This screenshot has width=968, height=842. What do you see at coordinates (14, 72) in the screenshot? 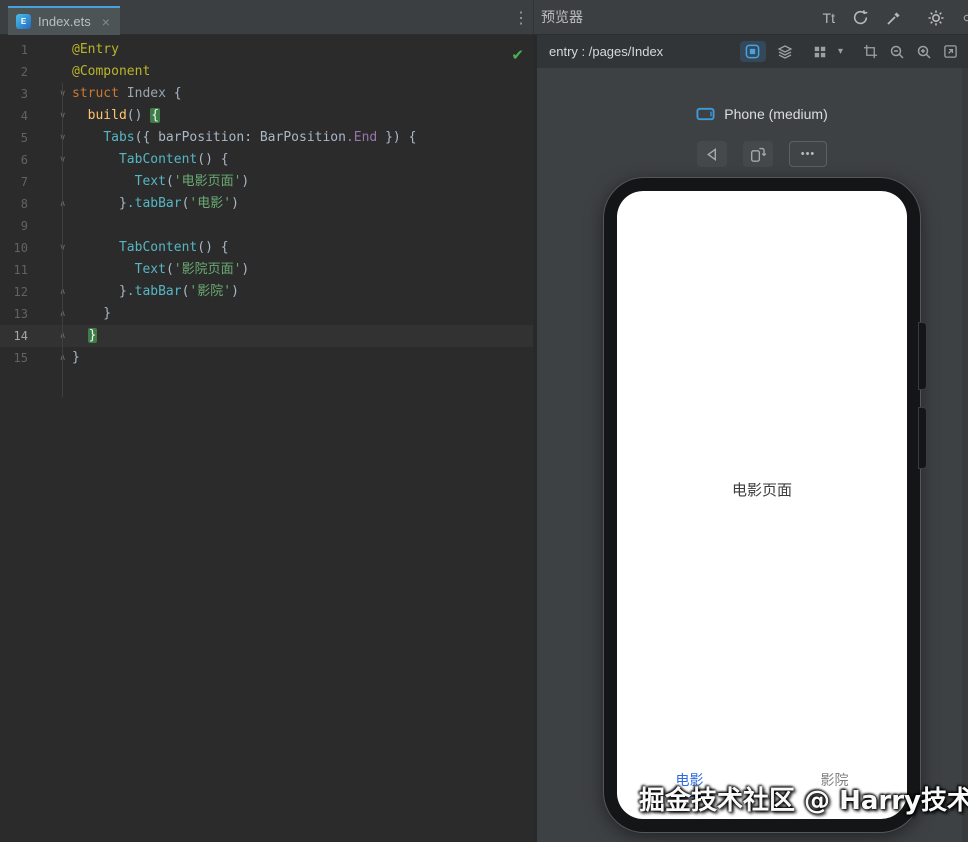
I see `line-number: 2` at bounding box center [14, 72].